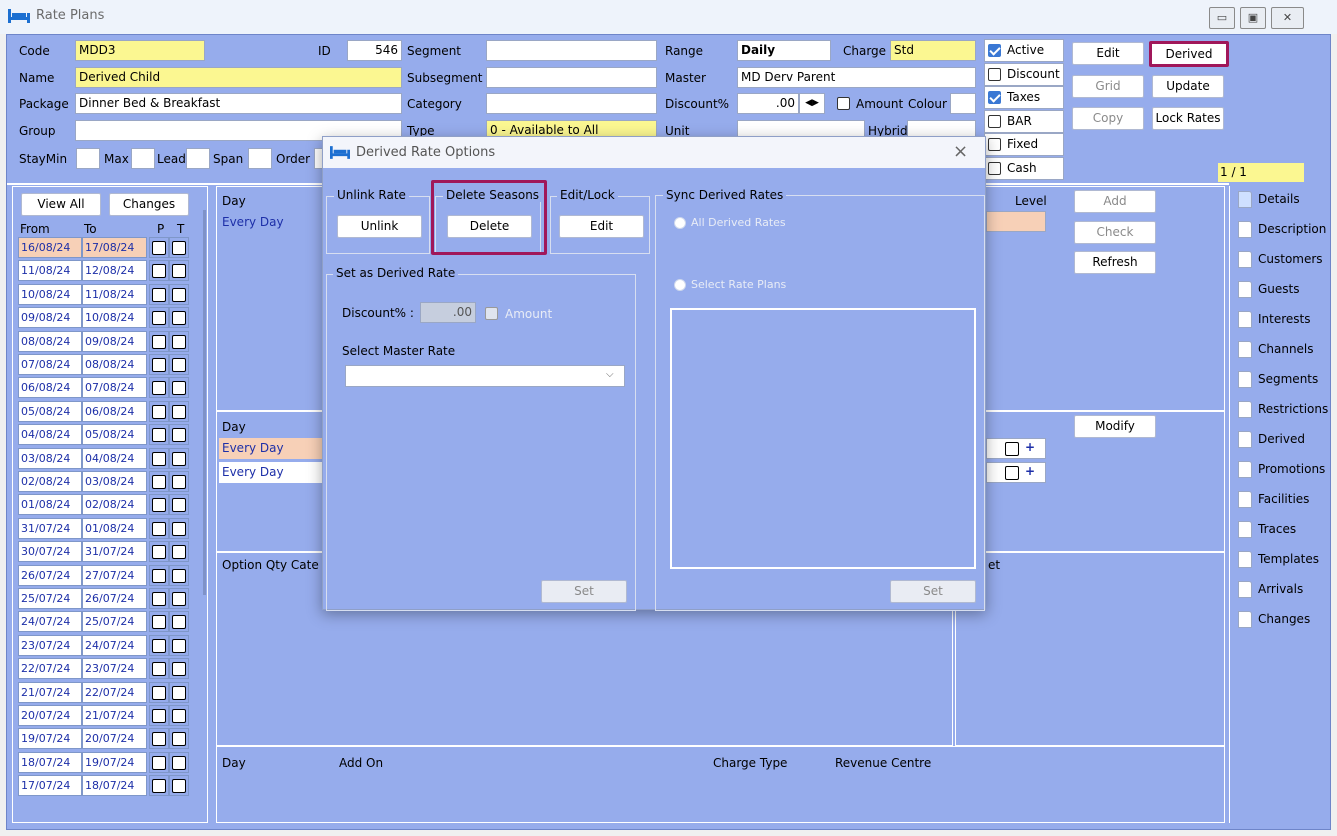 This screenshot has width=1337, height=836. Describe the element at coordinates (114, 598) in the screenshot. I see `date-to-cell: 26/07/24` at that location.